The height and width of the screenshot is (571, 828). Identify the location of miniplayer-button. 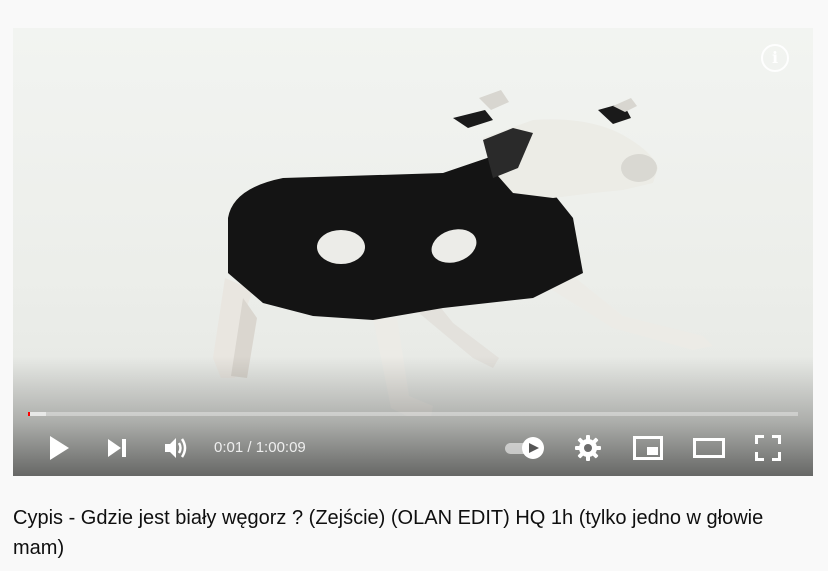
(648, 448).